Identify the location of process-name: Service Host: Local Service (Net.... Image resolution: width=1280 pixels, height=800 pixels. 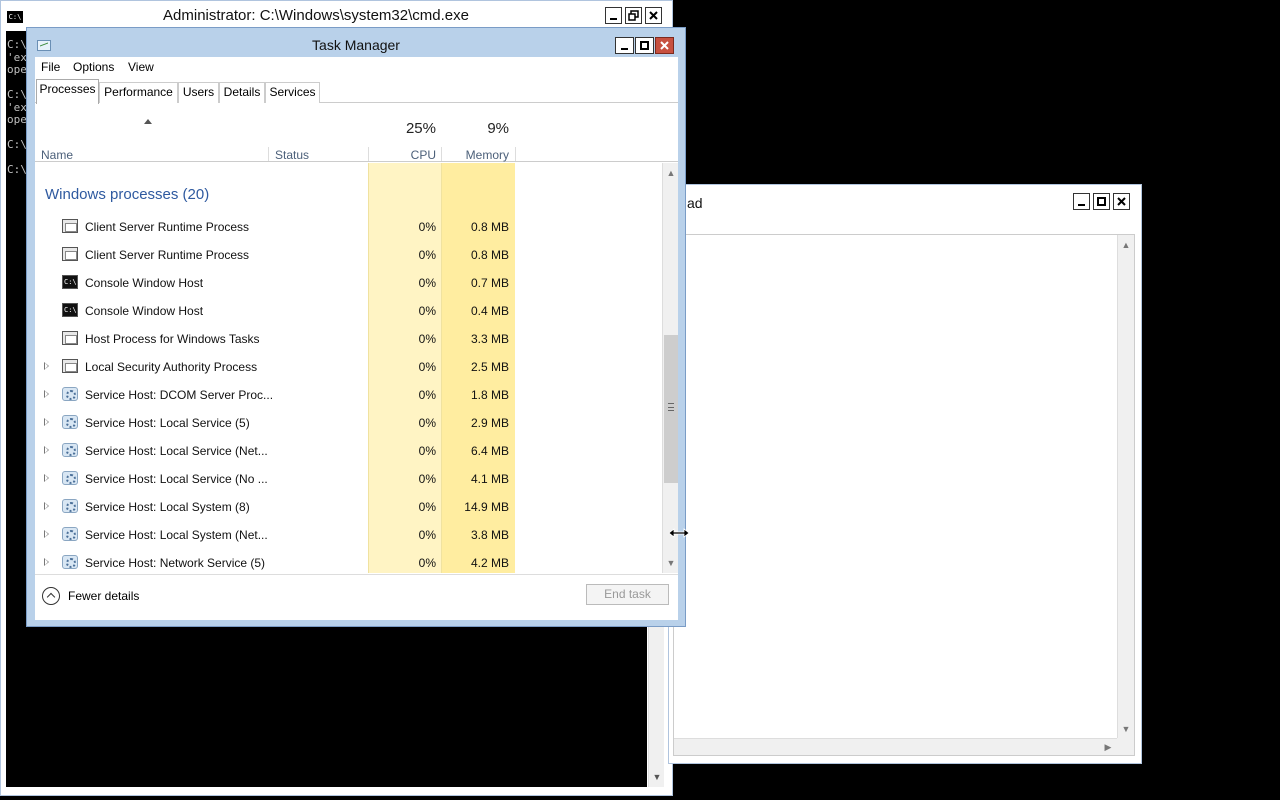
(176, 451).